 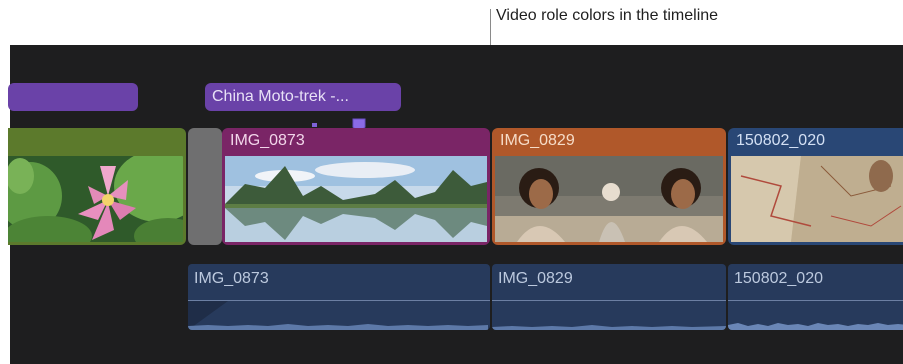 I want to click on clip-name: IMG_0873, so click(x=267, y=140).